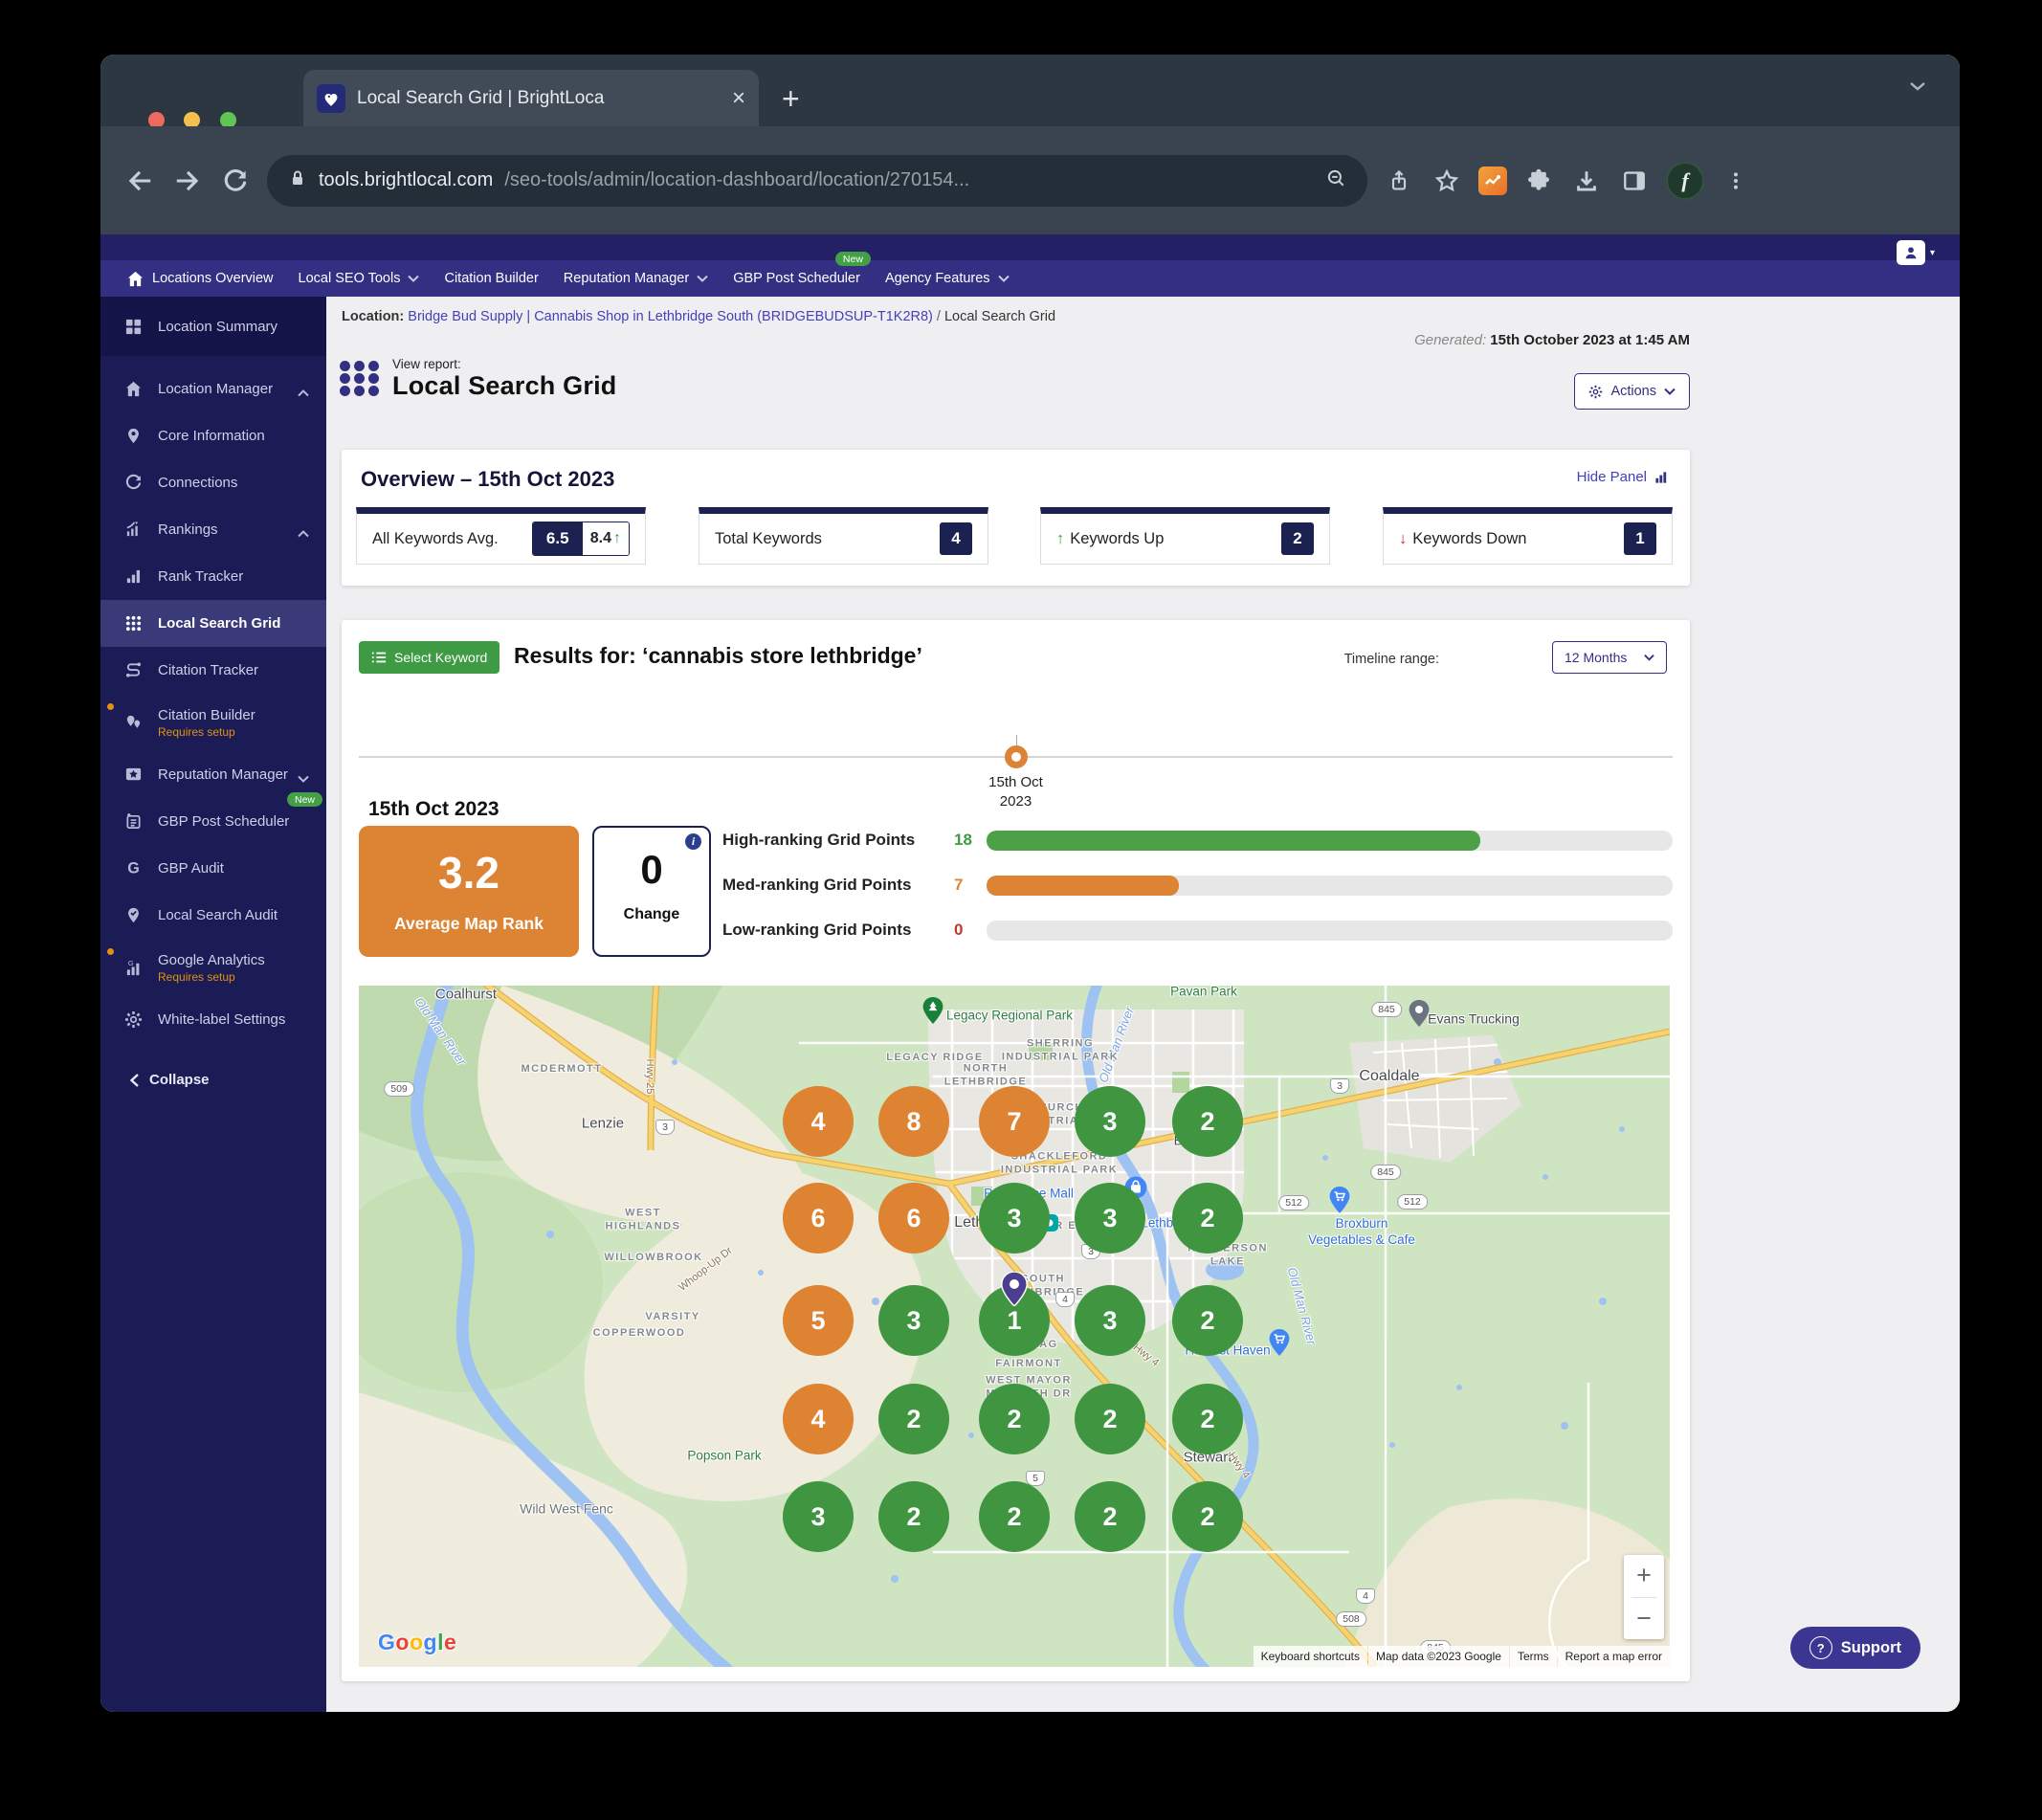  I want to click on user-menu: ▾, so click(1915, 253).